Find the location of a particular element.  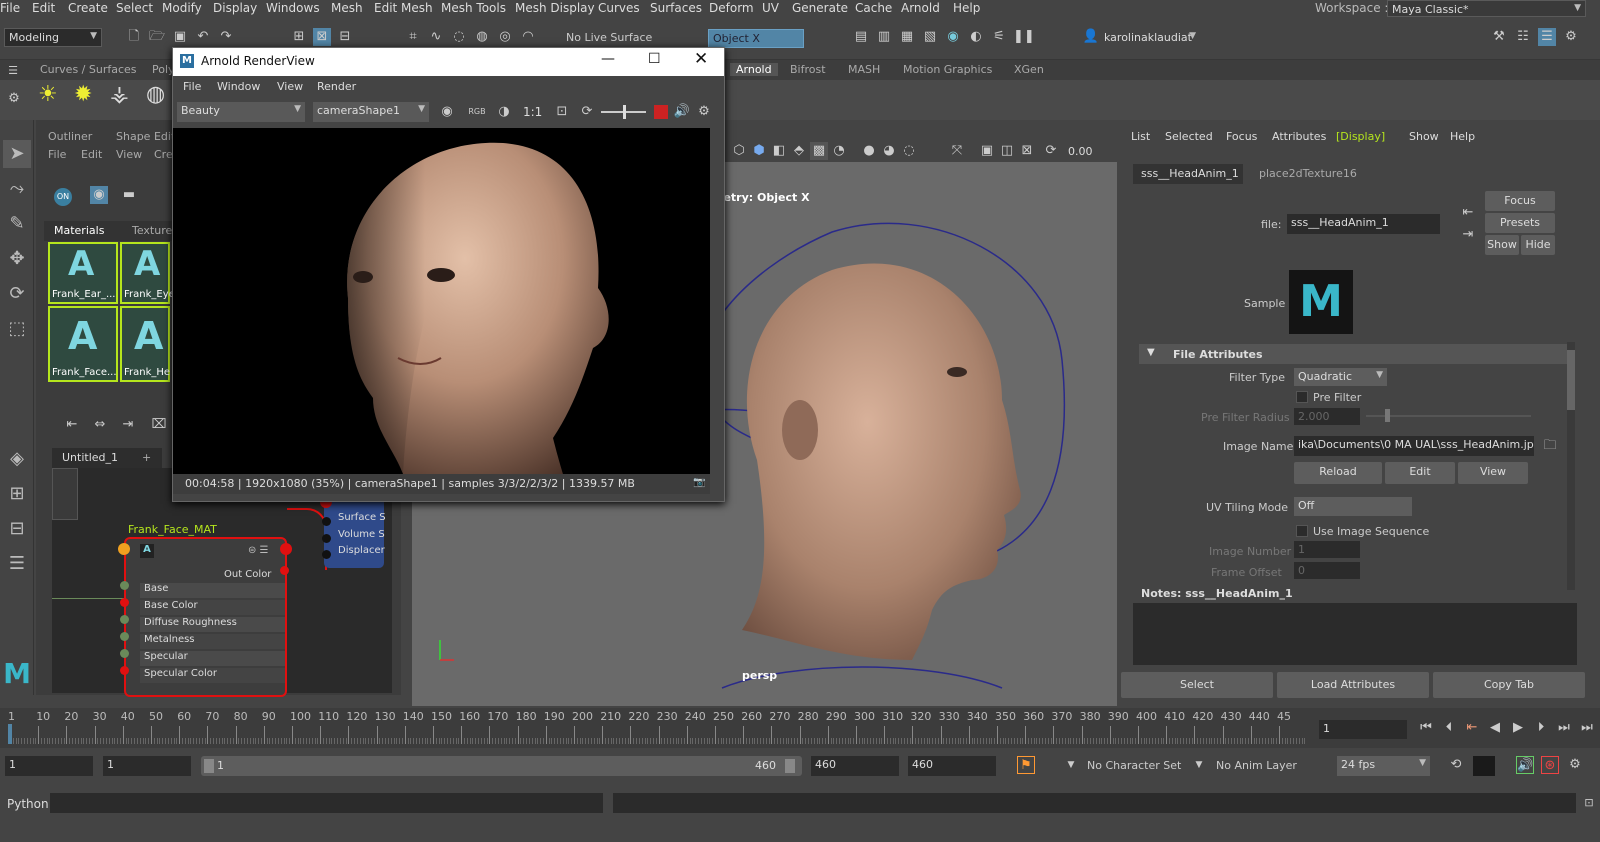

image-name-field: ika\Documents\0 MA UAL\sss_HeadAnim.jpg is located at coordinates (1414, 446).